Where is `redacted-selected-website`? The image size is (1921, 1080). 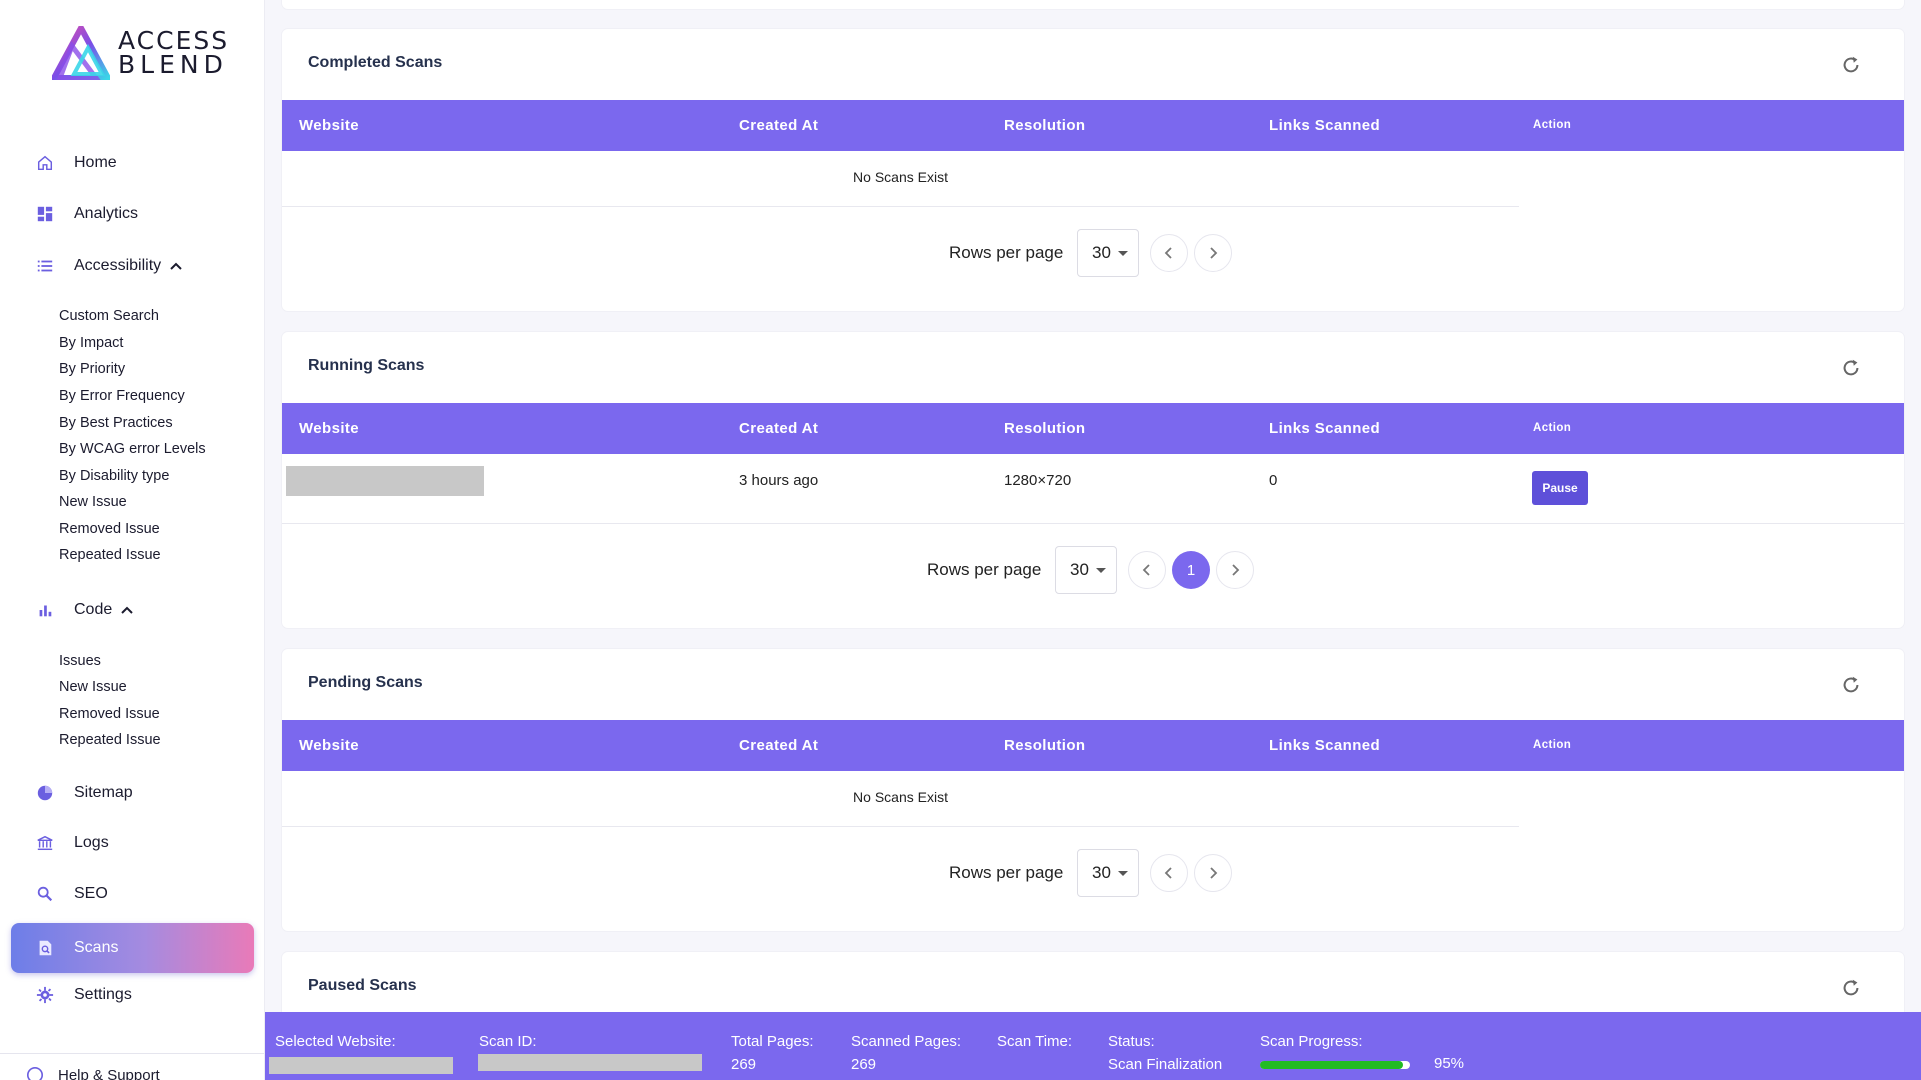 redacted-selected-website is located at coordinates (361, 1065).